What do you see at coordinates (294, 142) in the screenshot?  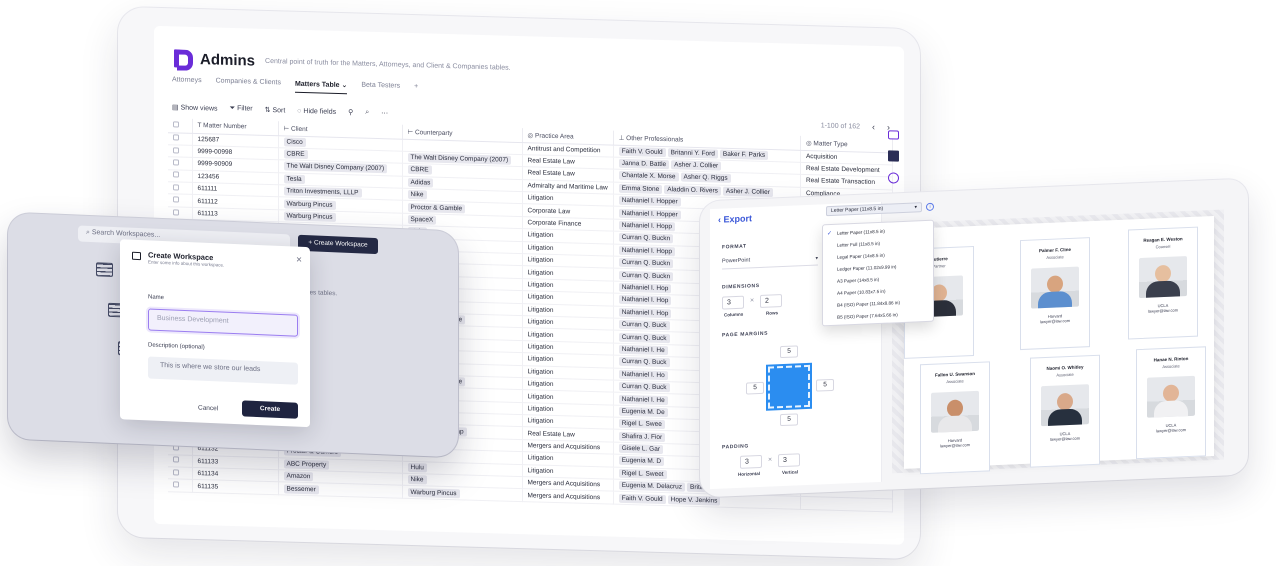 I see `record-chip: Cisco` at bounding box center [294, 142].